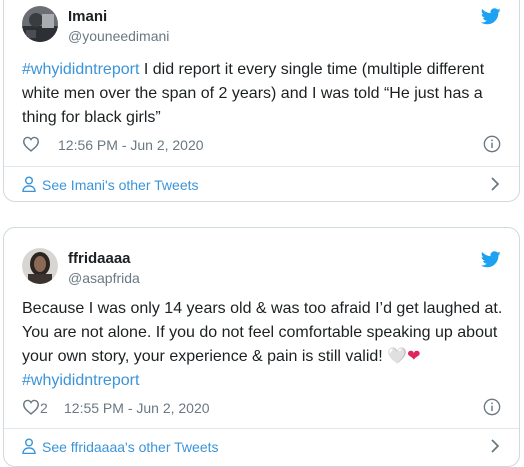  Describe the element at coordinates (130, 447) in the screenshot. I see `see-other-tweets-label: See ffridaaaa's other Tweets` at that location.